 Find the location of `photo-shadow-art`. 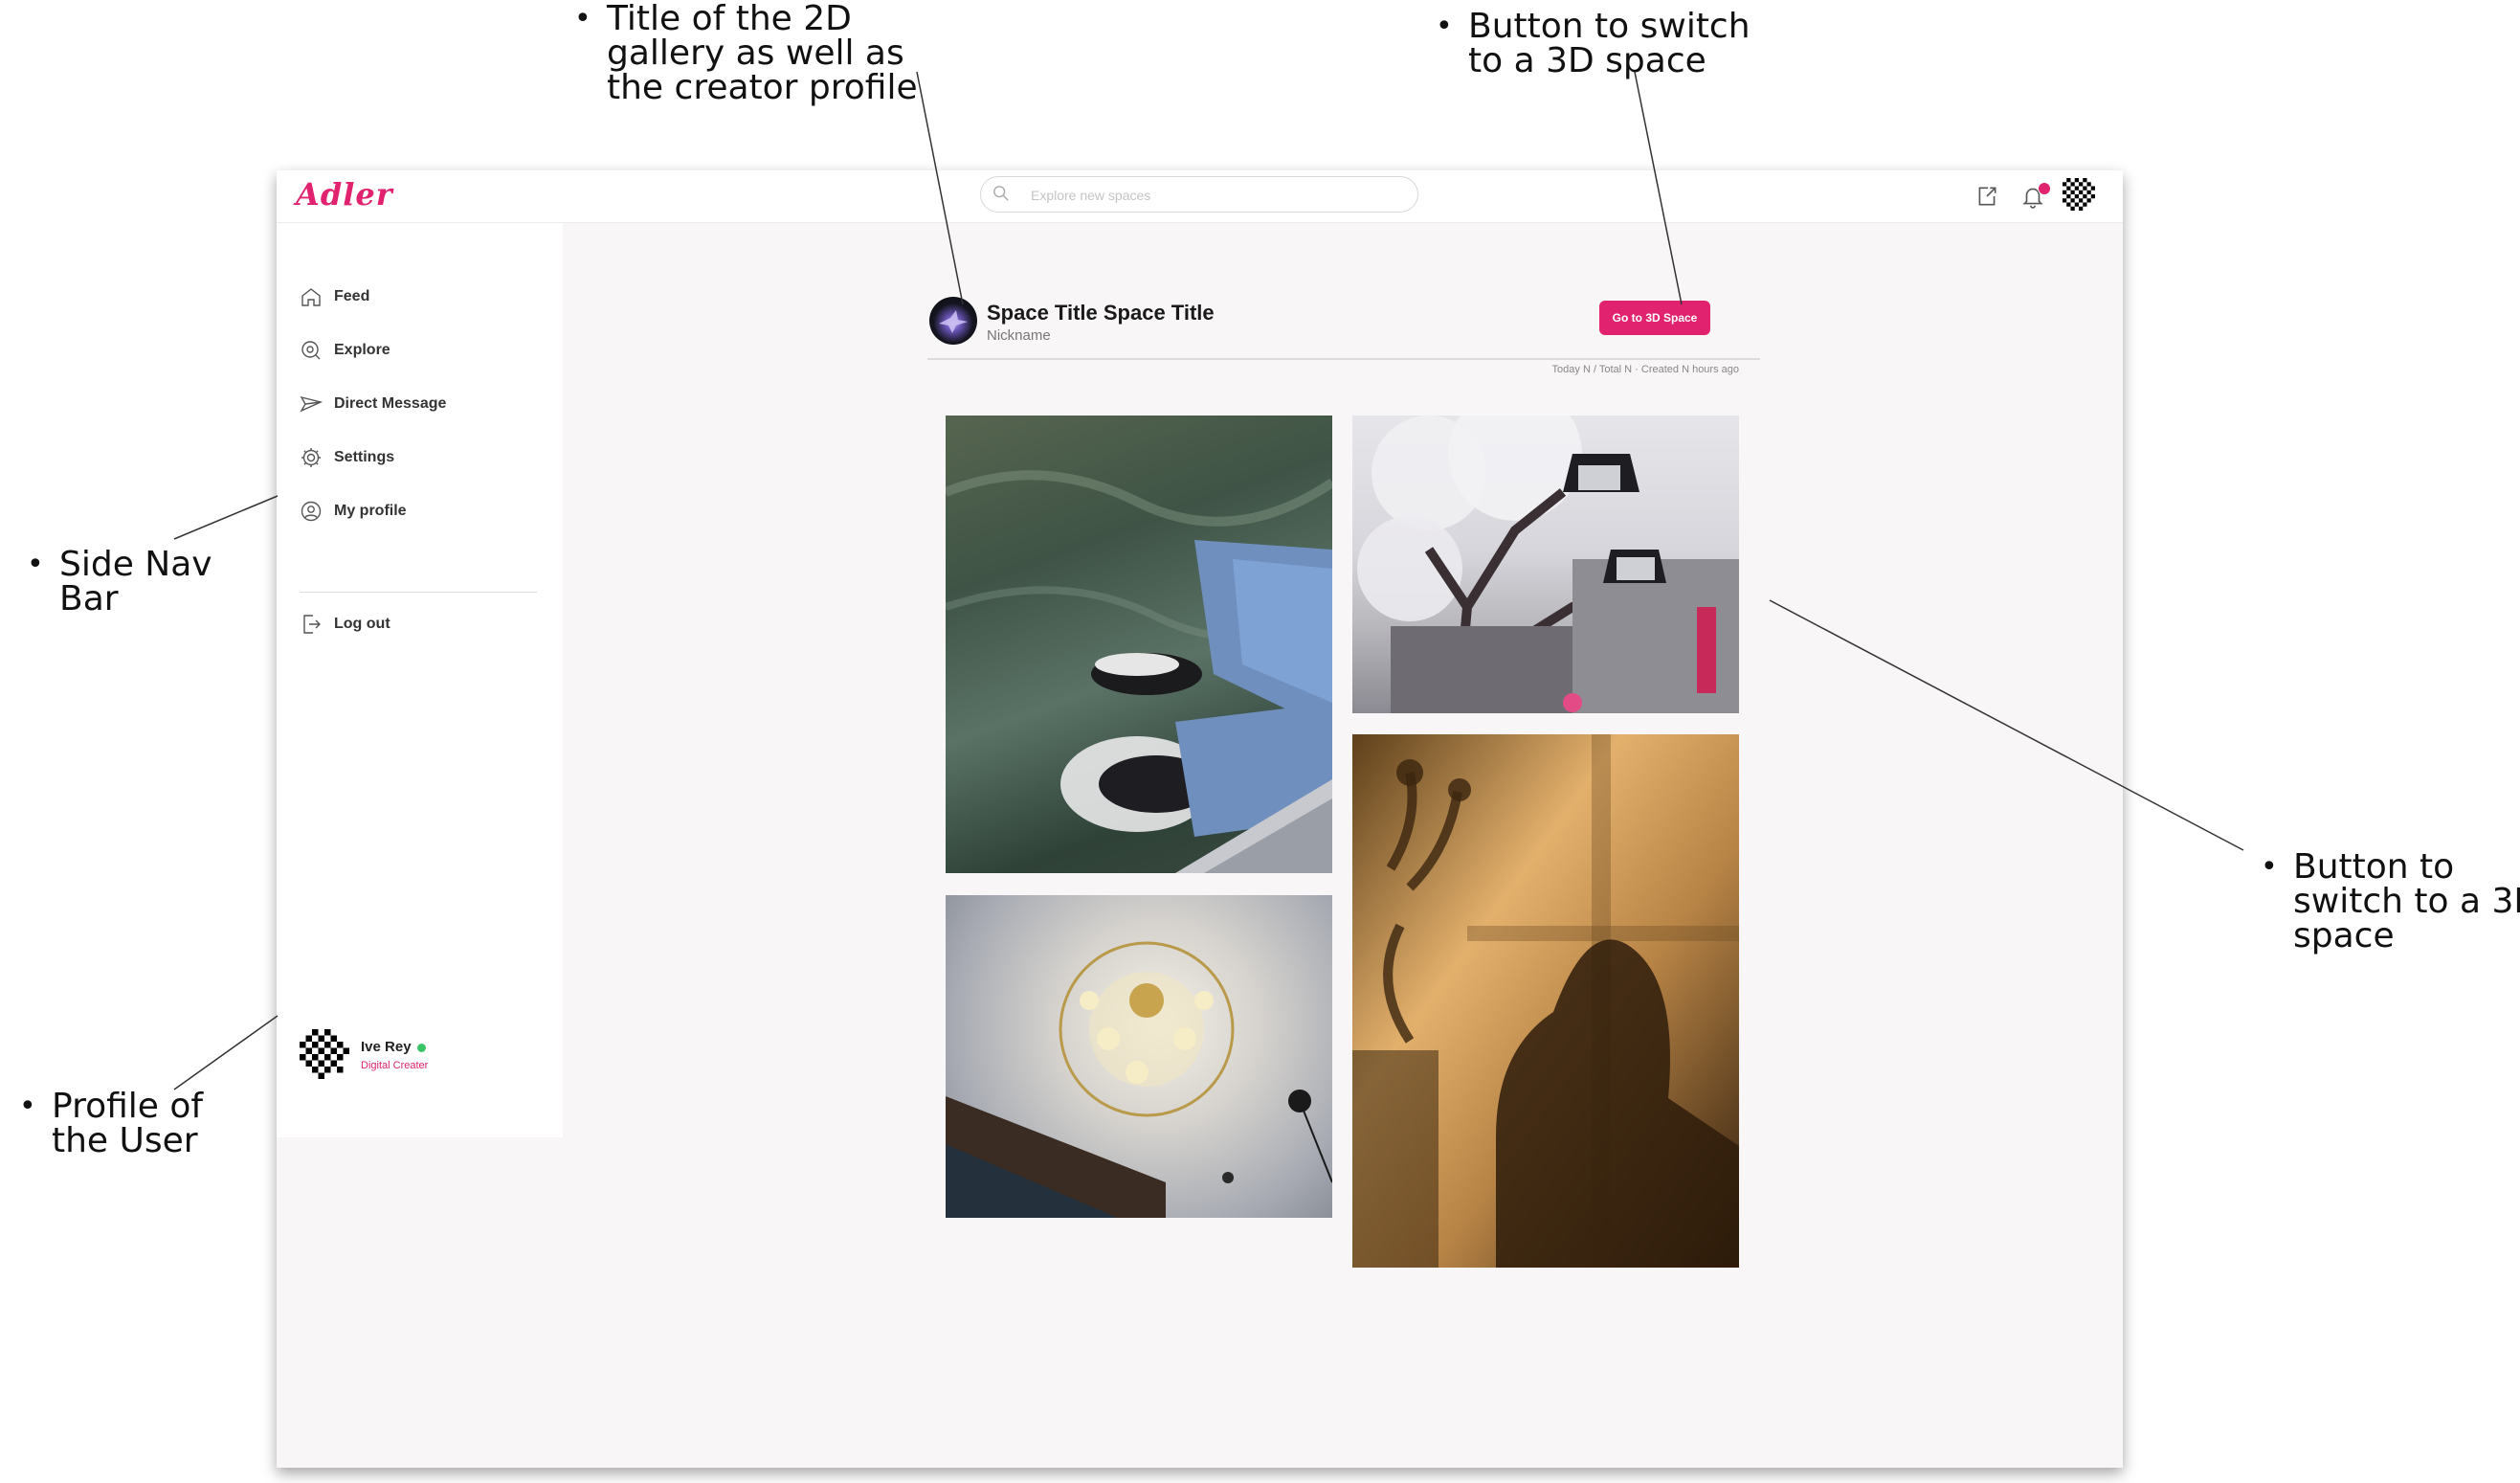

photo-shadow-art is located at coordinates (1545, 1001).